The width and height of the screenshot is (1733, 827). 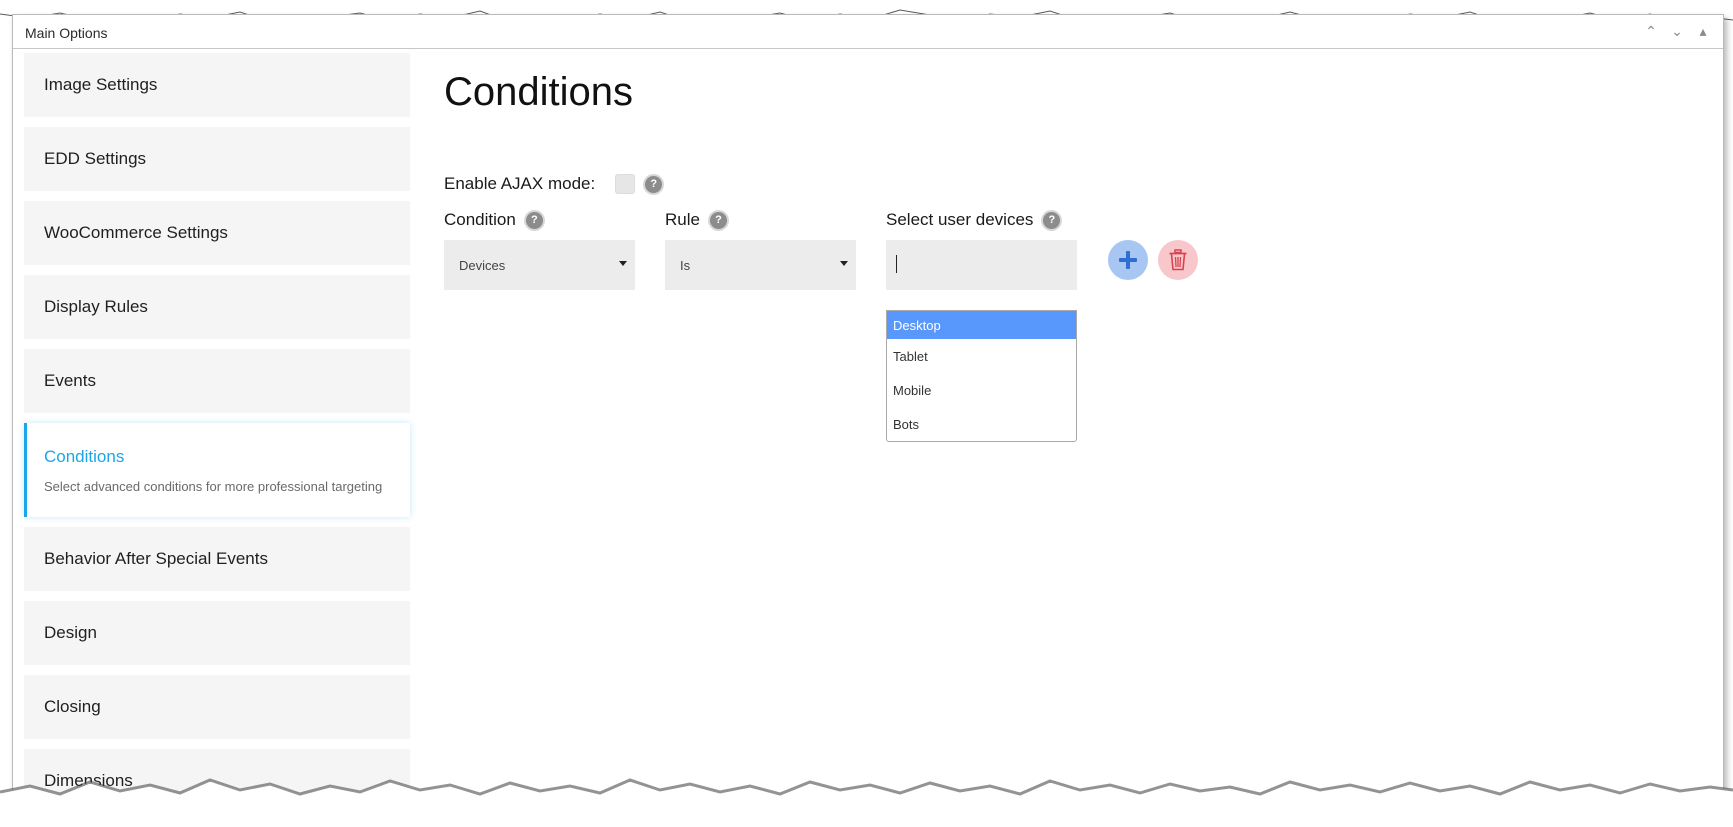 I want to click on devices-label-row: Select user devices ?, so click(x=981, y=220).